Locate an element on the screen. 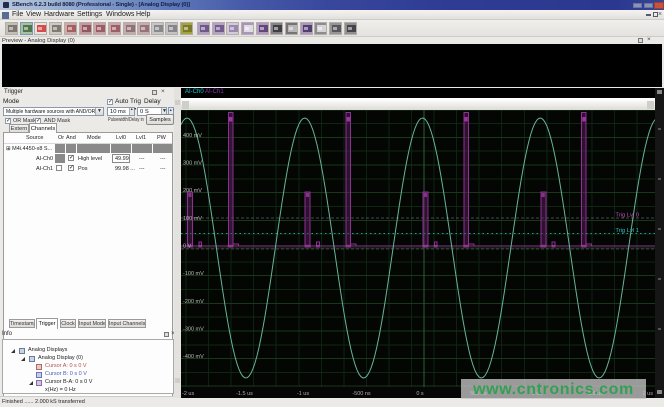 This screenshot has height=407, width=664. svg-text: -2 us is located at coordinates (188, 394).